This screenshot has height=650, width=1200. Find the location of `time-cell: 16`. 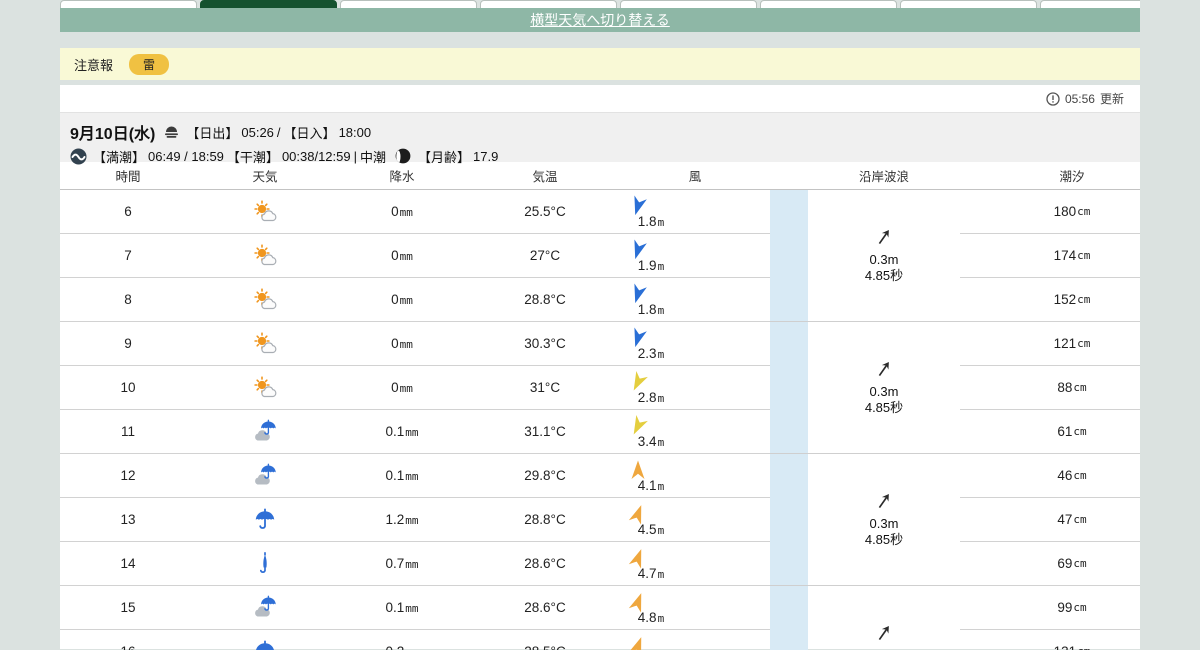

time-cell: 16 is located at coordinates (128, 647).